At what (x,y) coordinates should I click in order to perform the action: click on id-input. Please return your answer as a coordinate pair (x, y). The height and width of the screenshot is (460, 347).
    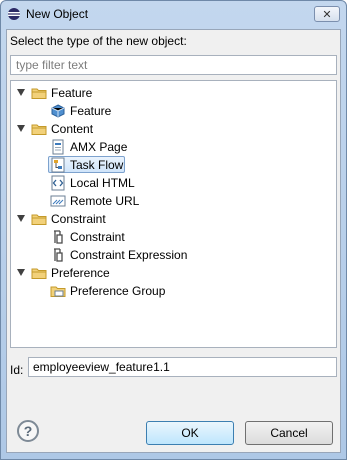
    Looking at the image, I should click on (182, 367).